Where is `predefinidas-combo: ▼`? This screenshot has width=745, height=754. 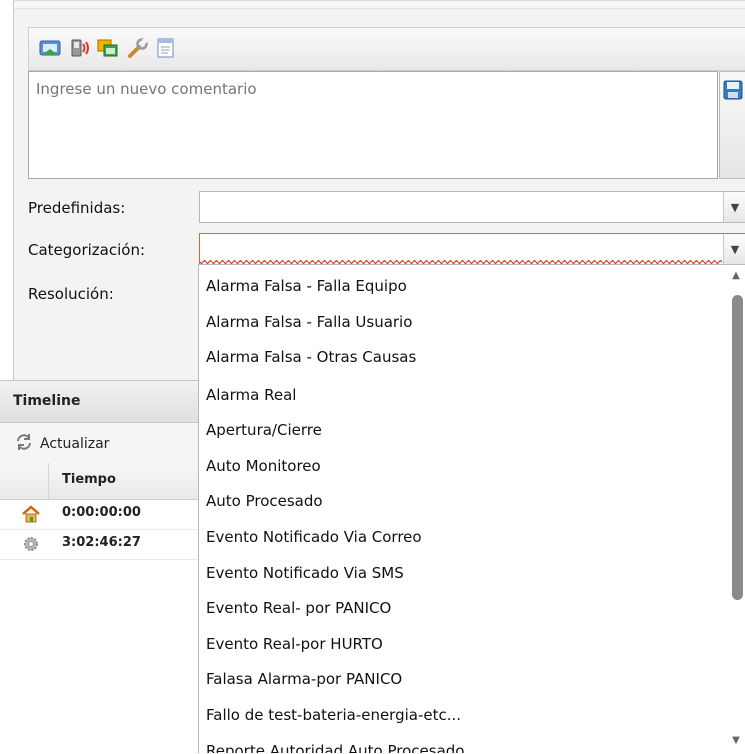
predefinidas-combo: ▼ is located at coordinates (472, 207).